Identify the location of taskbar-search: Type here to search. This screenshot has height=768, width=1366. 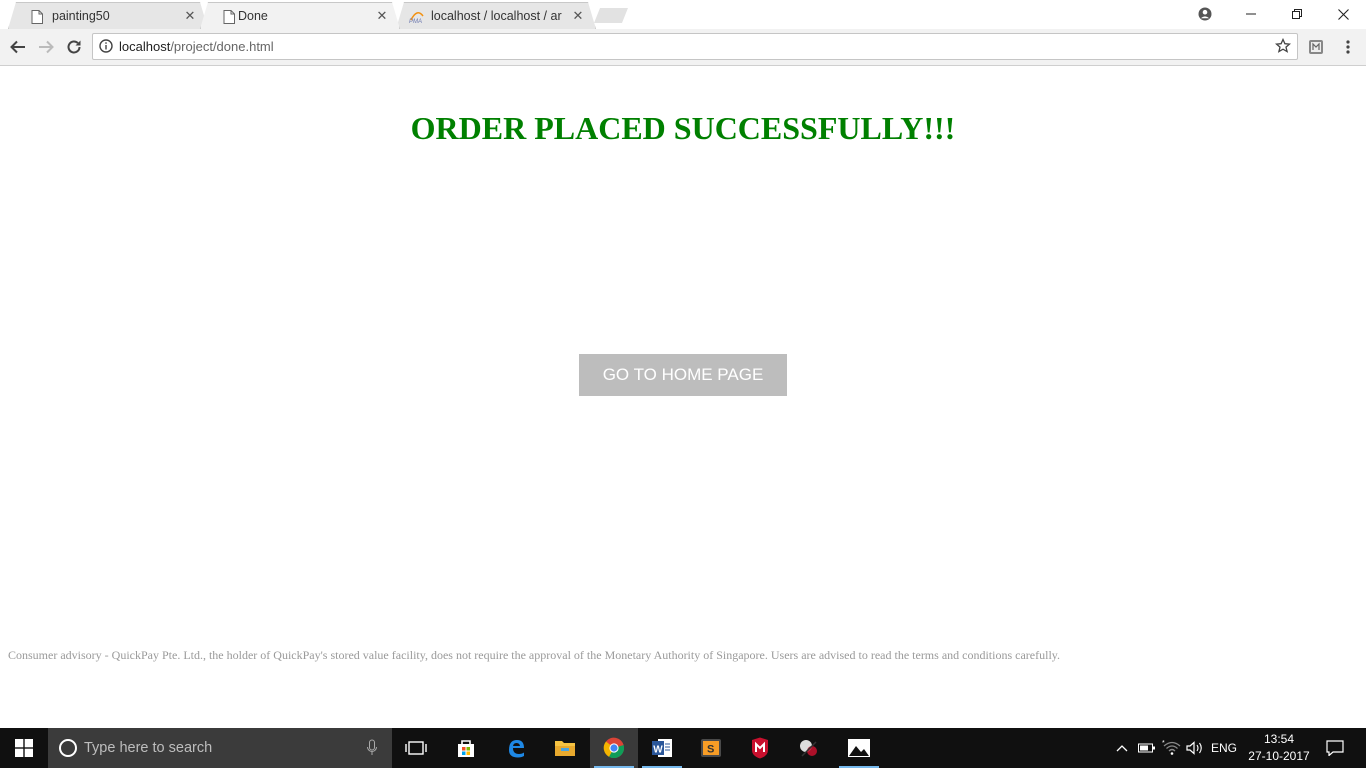
(220, 748).